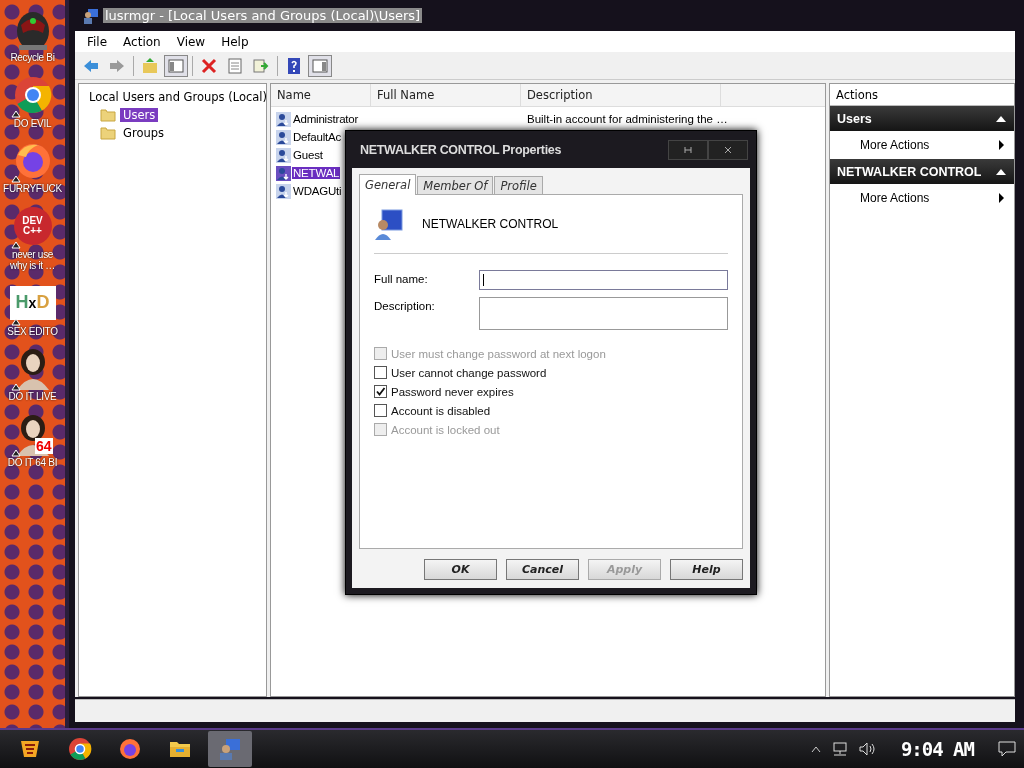 Image resolution: width=1024 pixels, height=768 pixels. What do you see at coordinates (603, 313) in the screenshot?
I see `description-field` at bounding box center [603, 313].